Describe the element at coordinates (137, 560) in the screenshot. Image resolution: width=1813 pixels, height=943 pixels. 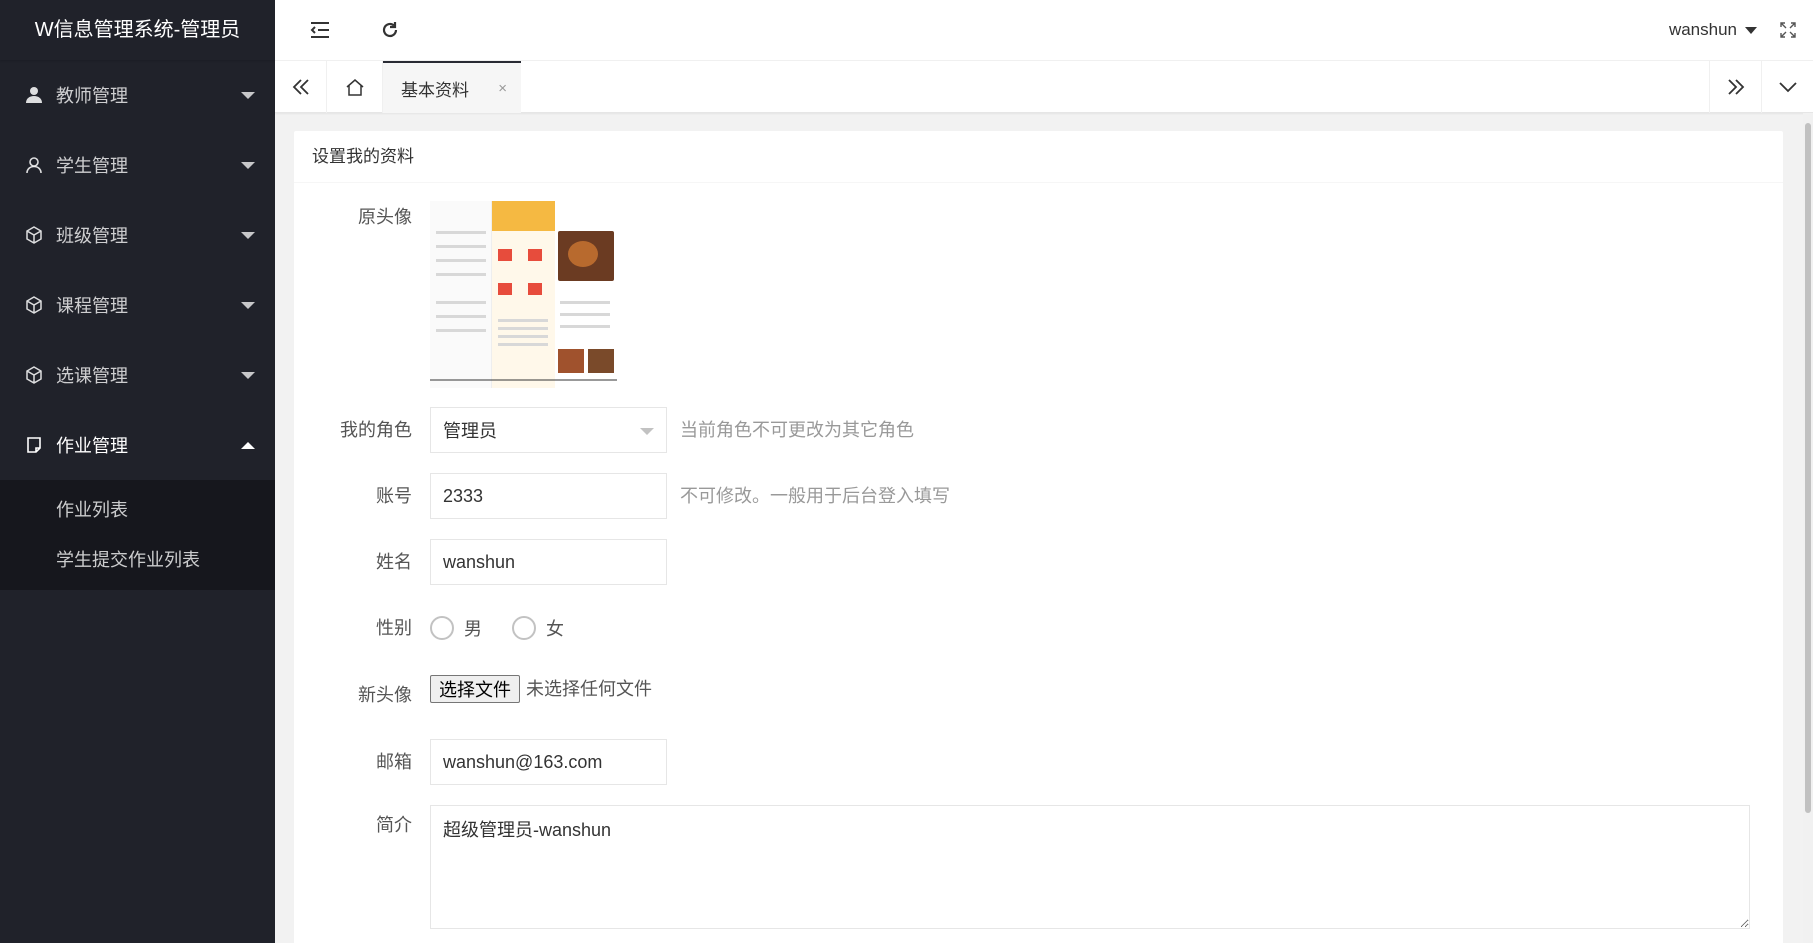
I see `submenu-item-student-submissions: 学生提交作业列表` at that location.